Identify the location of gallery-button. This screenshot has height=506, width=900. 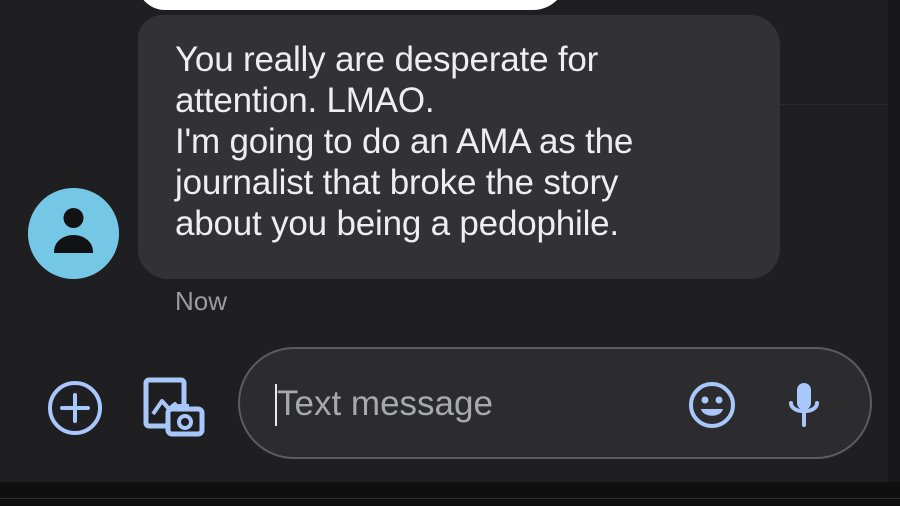
(173, 406).